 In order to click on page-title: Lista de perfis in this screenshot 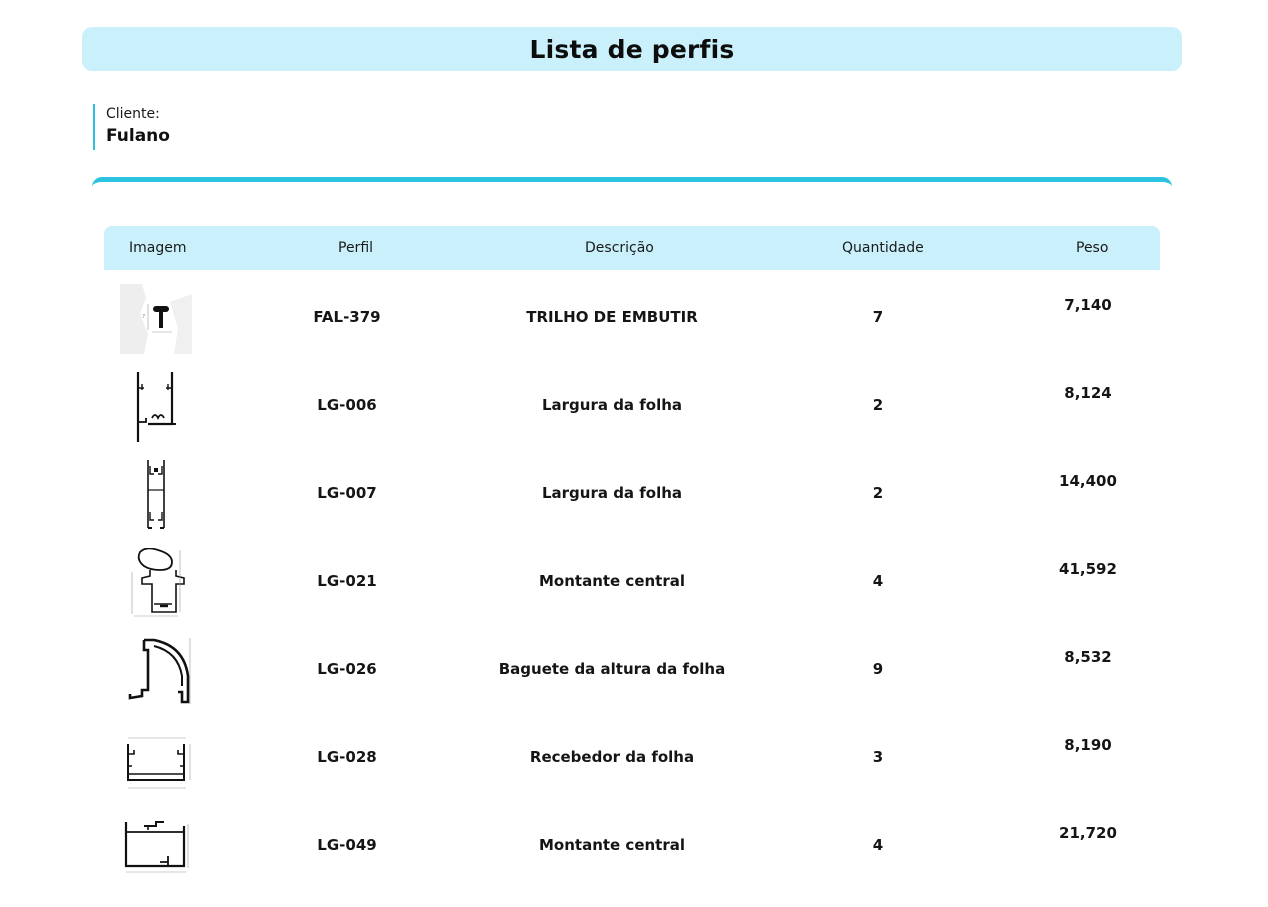, I will do `click(632, 49)`.